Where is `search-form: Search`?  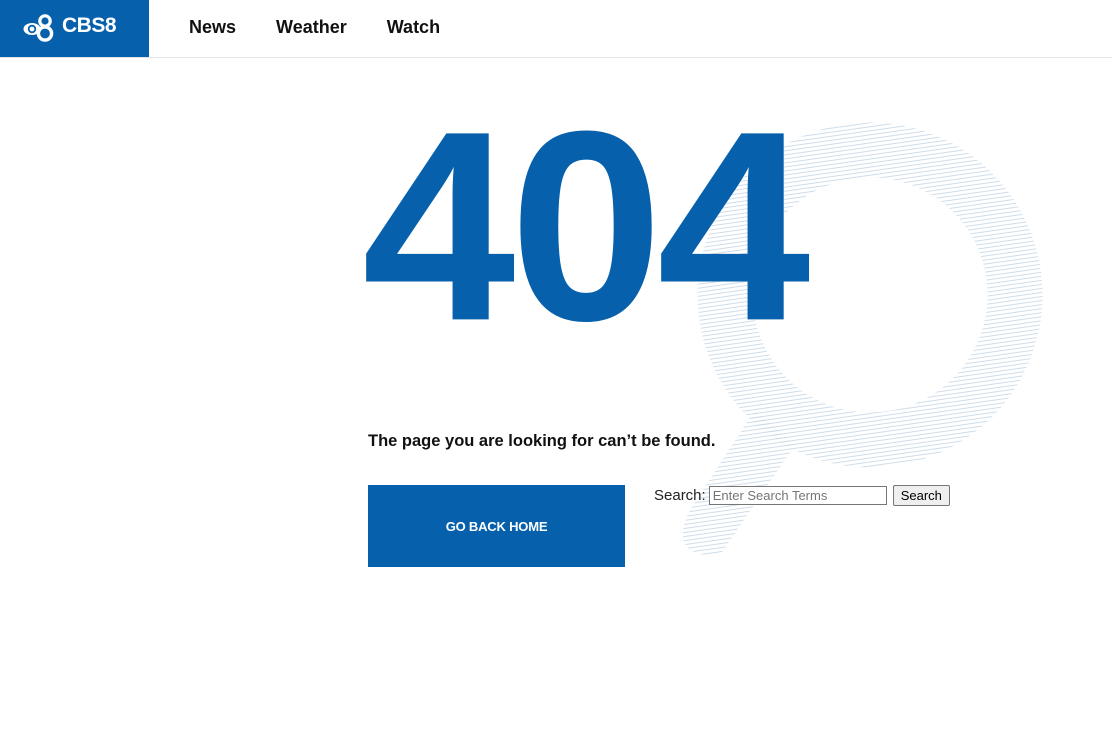 search-form: Search is located at coordinates (802, 495).